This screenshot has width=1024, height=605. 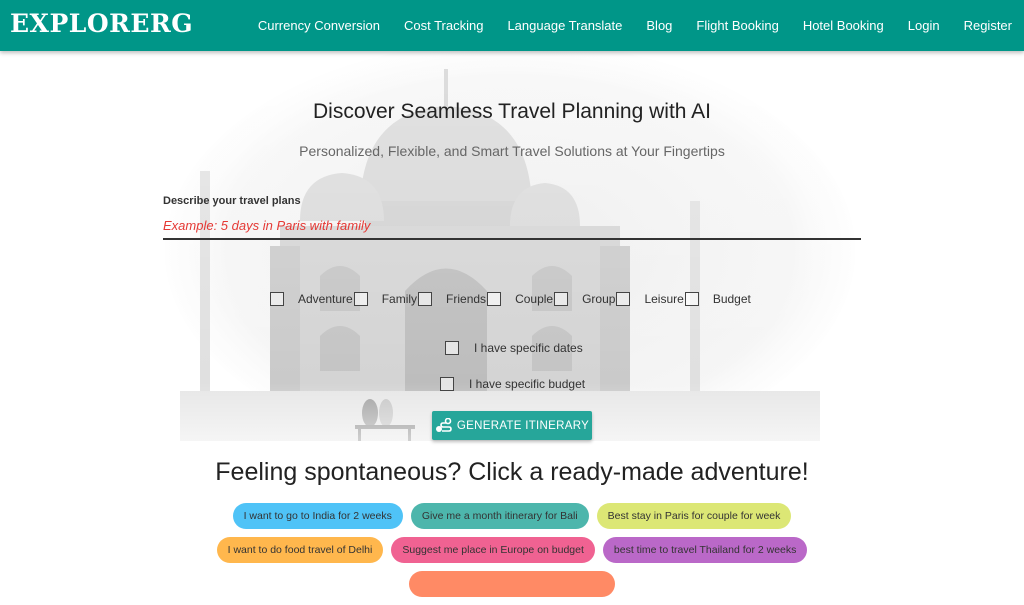 What do you see at coordinates (319, 25) in the screenshot?
I see `nav-link-currency-conversion: Currency Conversion` at bounding box center [319, 25].